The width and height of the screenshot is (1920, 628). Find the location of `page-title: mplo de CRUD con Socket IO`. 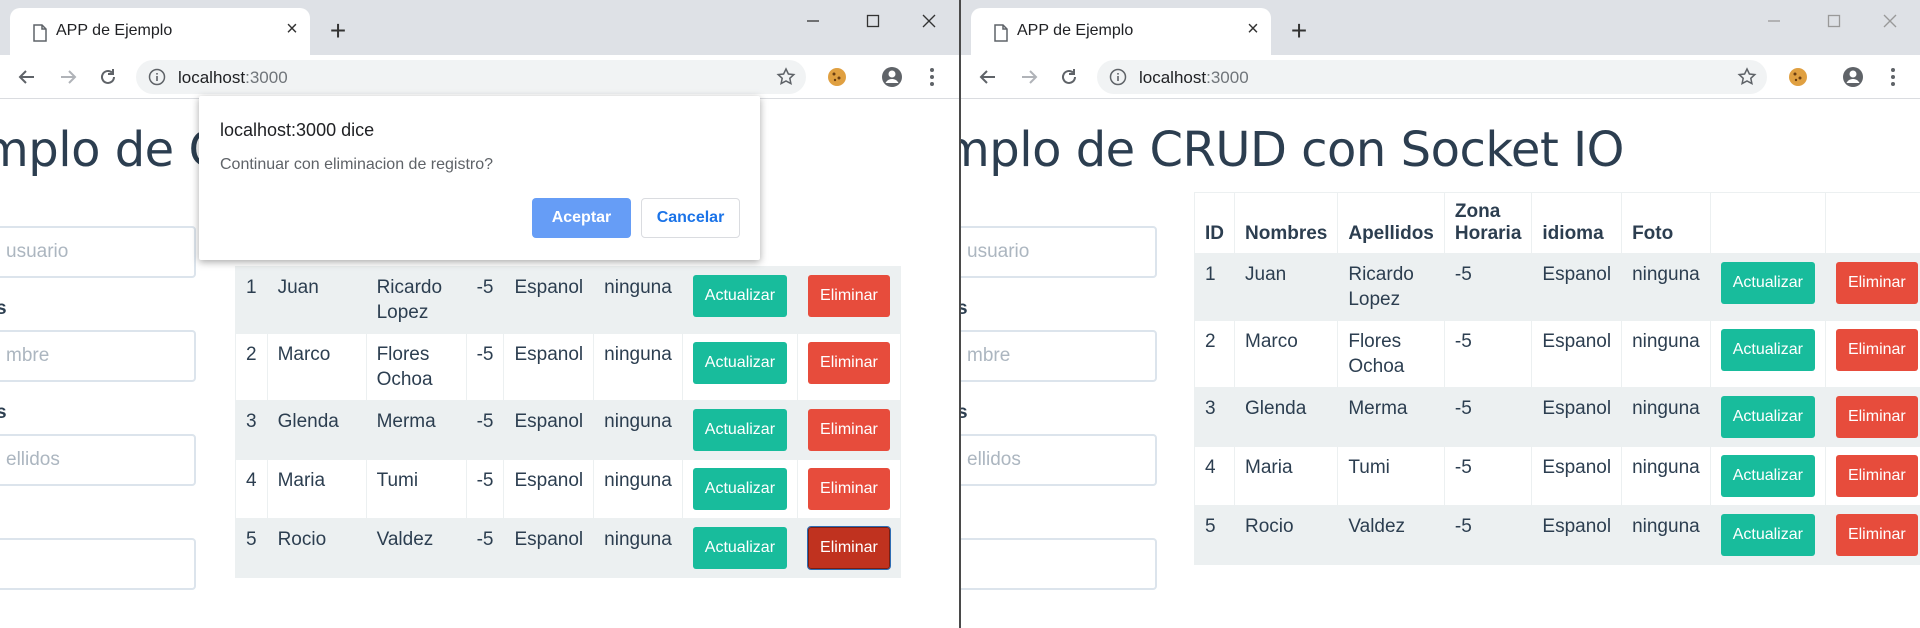

page-title: mplo de CRUD con Socket IO is located at coordinates (1292, 150).